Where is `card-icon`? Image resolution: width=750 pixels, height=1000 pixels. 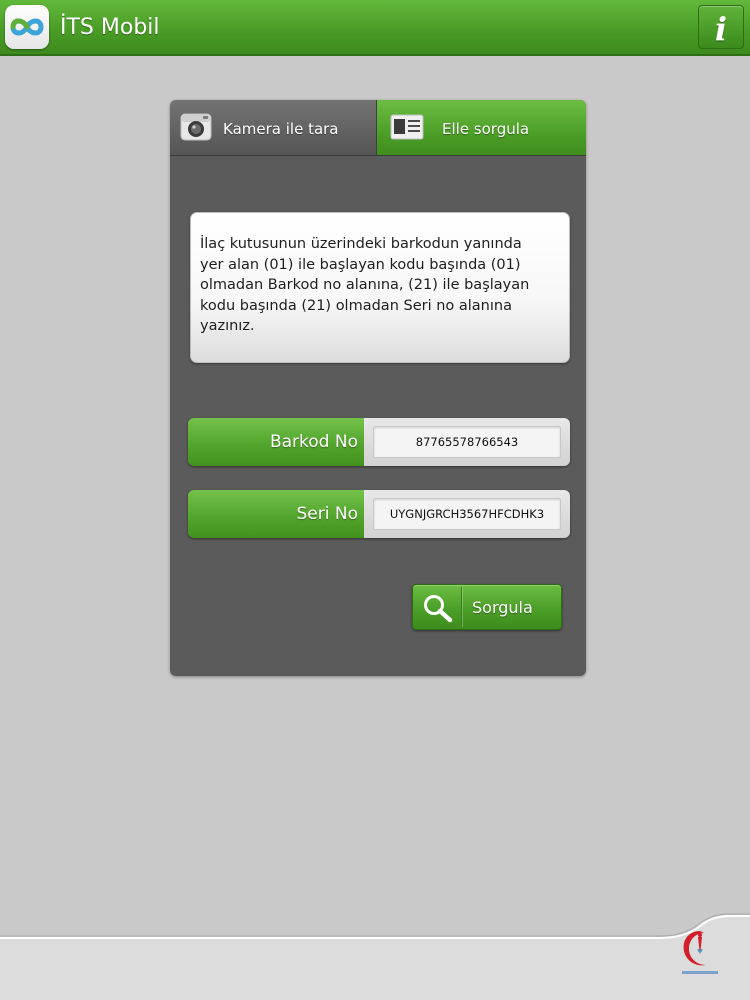 card-icon is located at coordinates (407, 127).